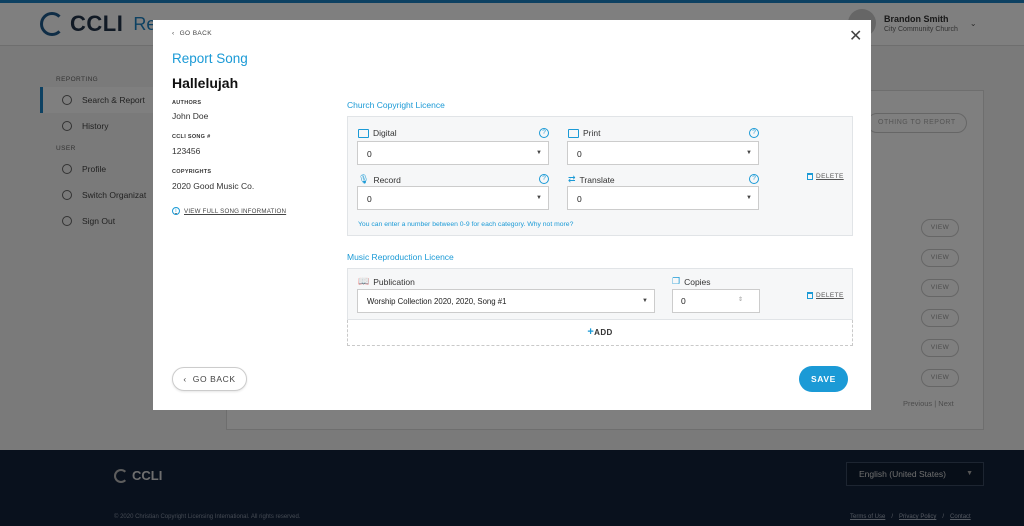 This screenshot has width=1024, height=526. Describe the element at coordinates (453, 198) in the screenshot. I see `record-select: 0 ▼` at that location.